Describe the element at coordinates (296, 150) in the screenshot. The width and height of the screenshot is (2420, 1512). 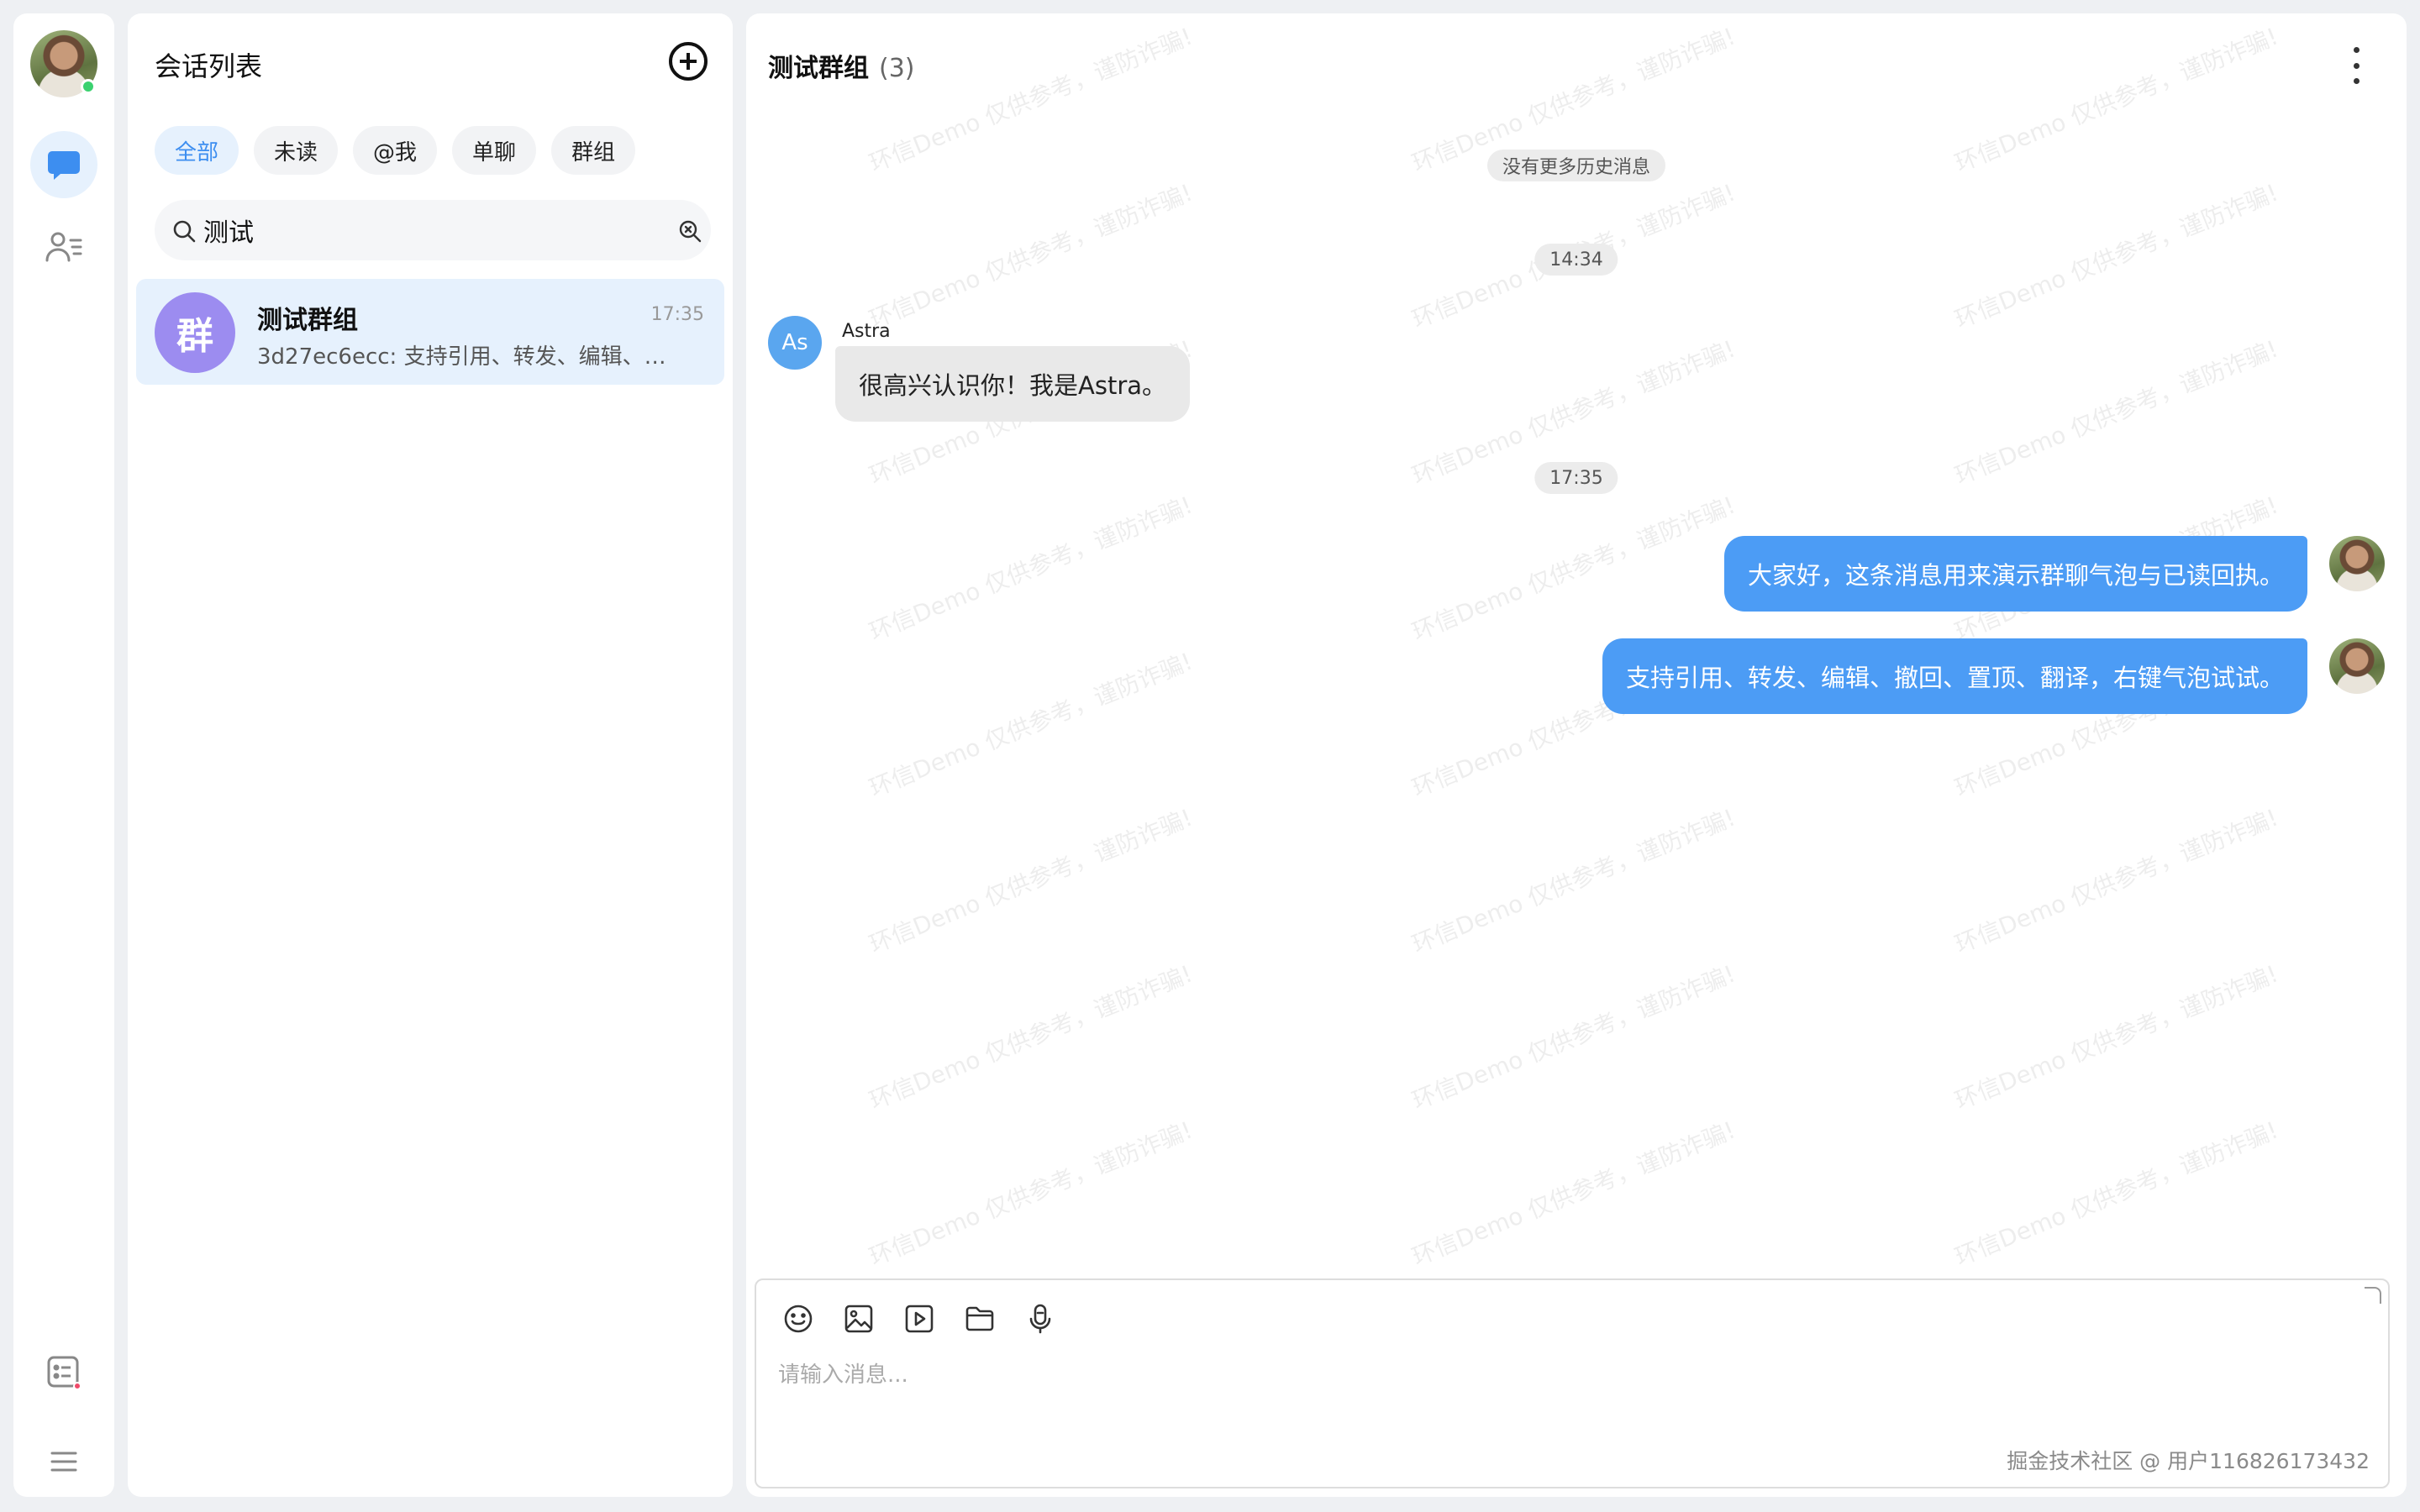
I see `filter-unread: 未读` at that location.